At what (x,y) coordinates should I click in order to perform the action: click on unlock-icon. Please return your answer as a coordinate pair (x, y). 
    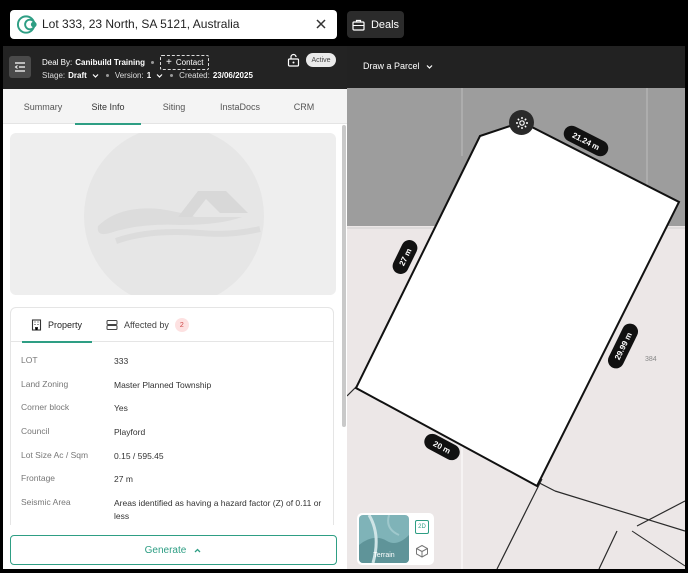
    Looking at the image, I should click on (293, 60).